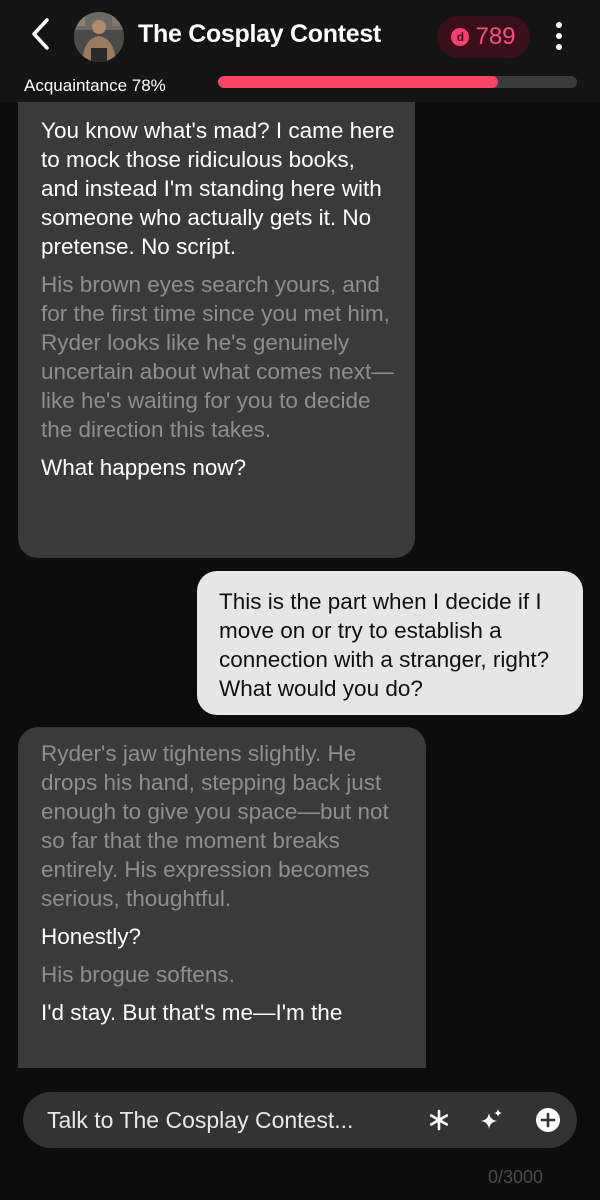  What do you see at coordinates (99, 37) in the screenshot?
I see `character-avatar` at bounding box center [99, 37].